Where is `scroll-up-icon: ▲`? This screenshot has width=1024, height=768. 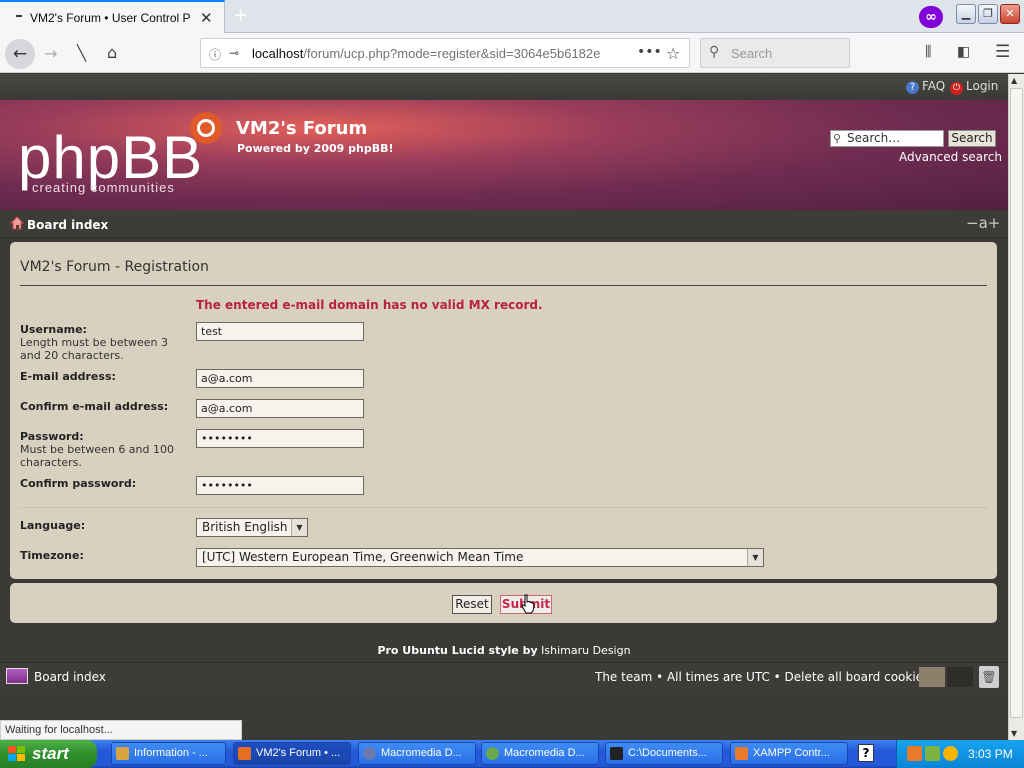
scroll-up-icon: ▲ is located at coordinates (1014, 80).